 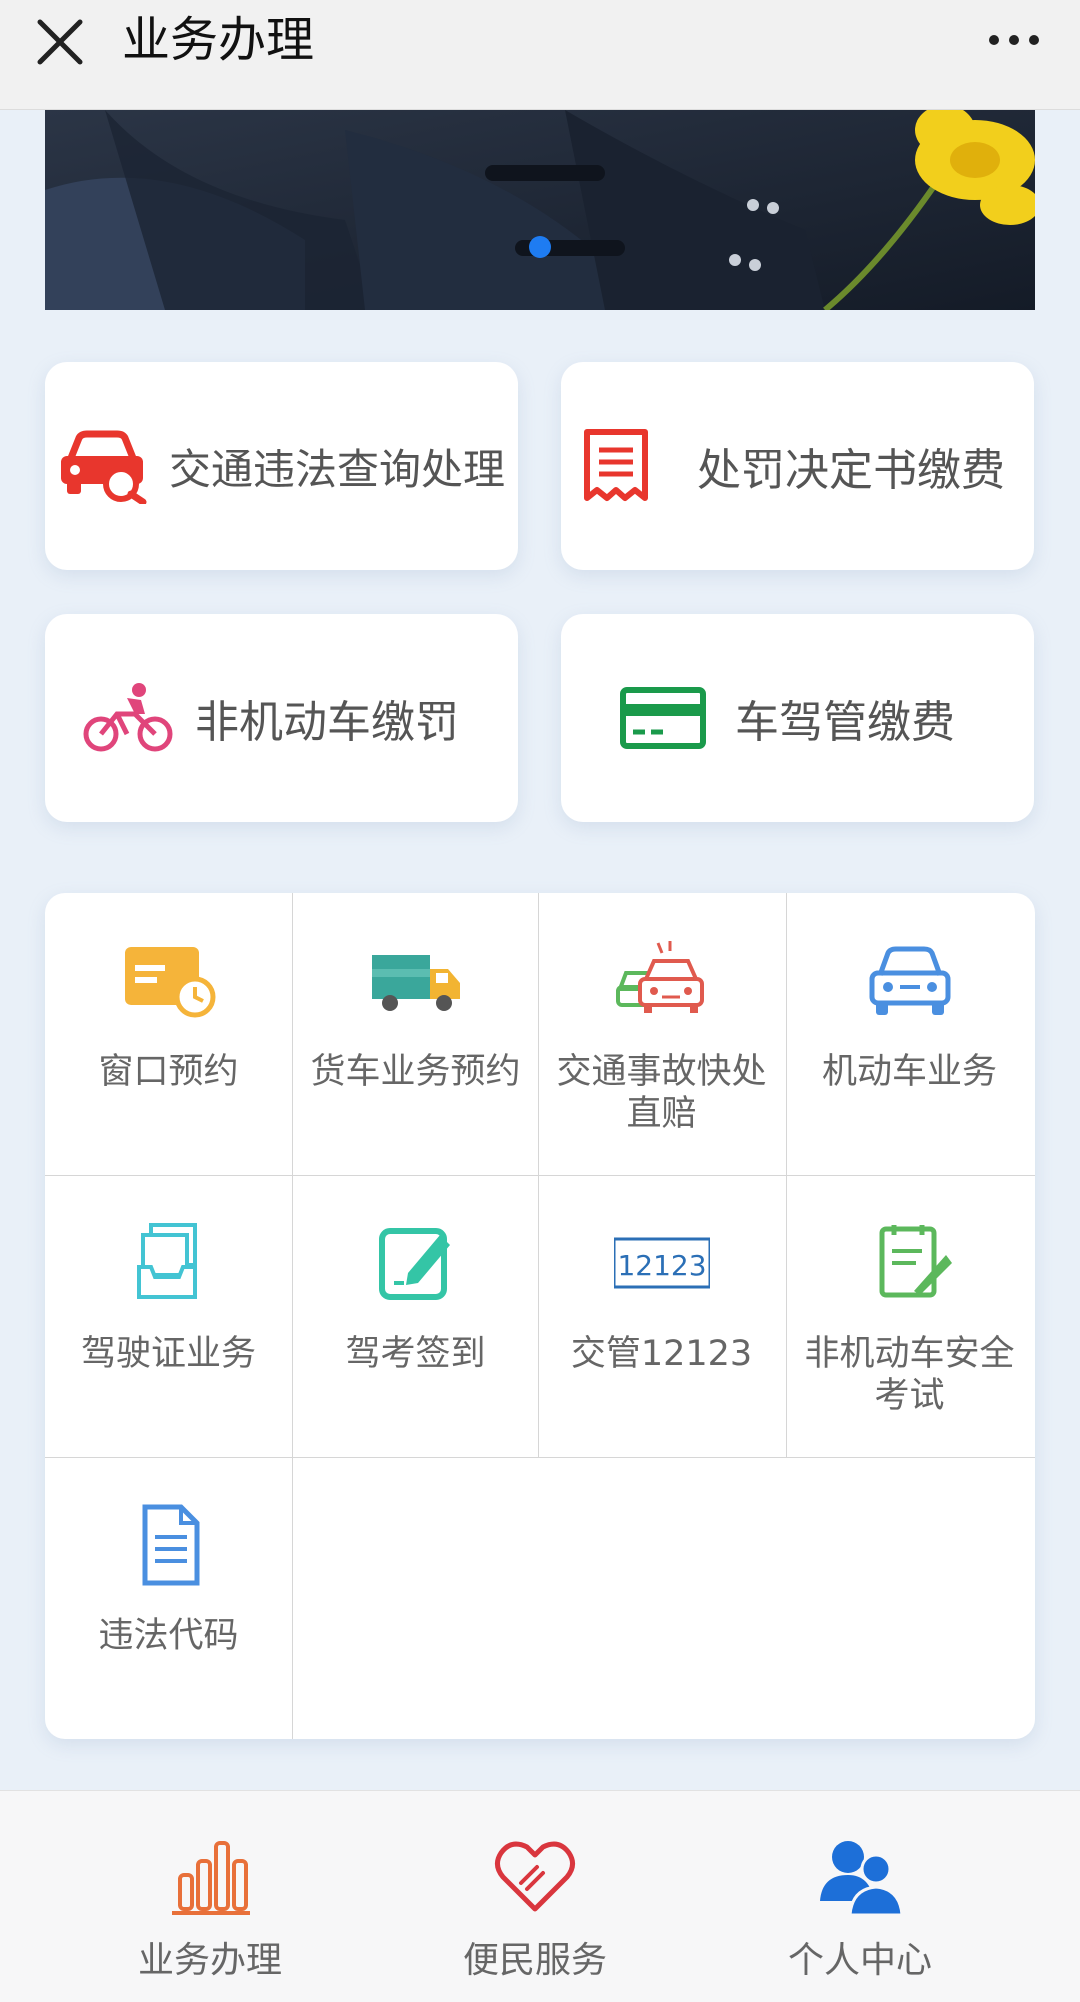 I want to click on service-label: 交管12123, so click(x=661, y=1354).